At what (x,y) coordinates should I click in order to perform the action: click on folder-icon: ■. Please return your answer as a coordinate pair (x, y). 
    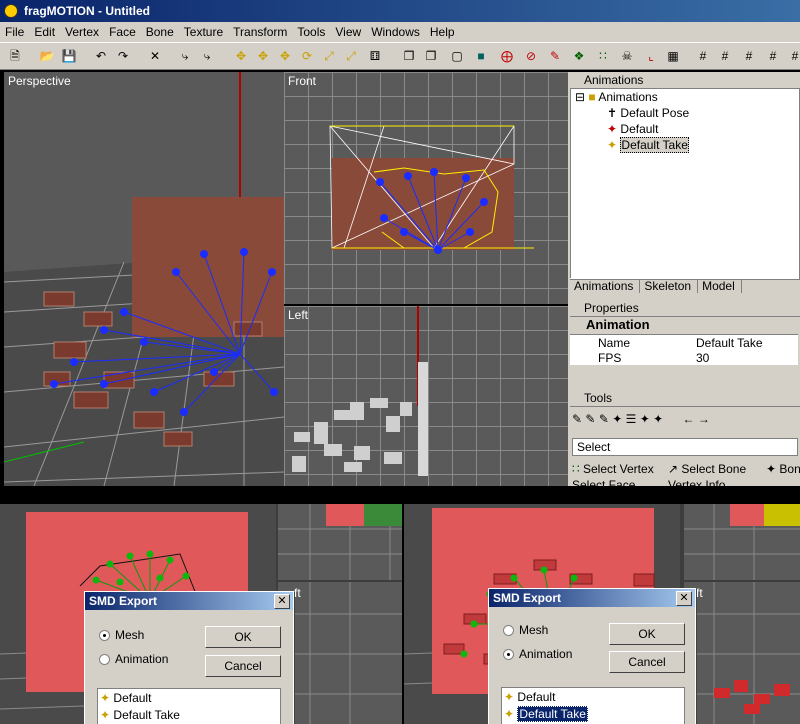
    Looking at the image, I should click on (592, 97).